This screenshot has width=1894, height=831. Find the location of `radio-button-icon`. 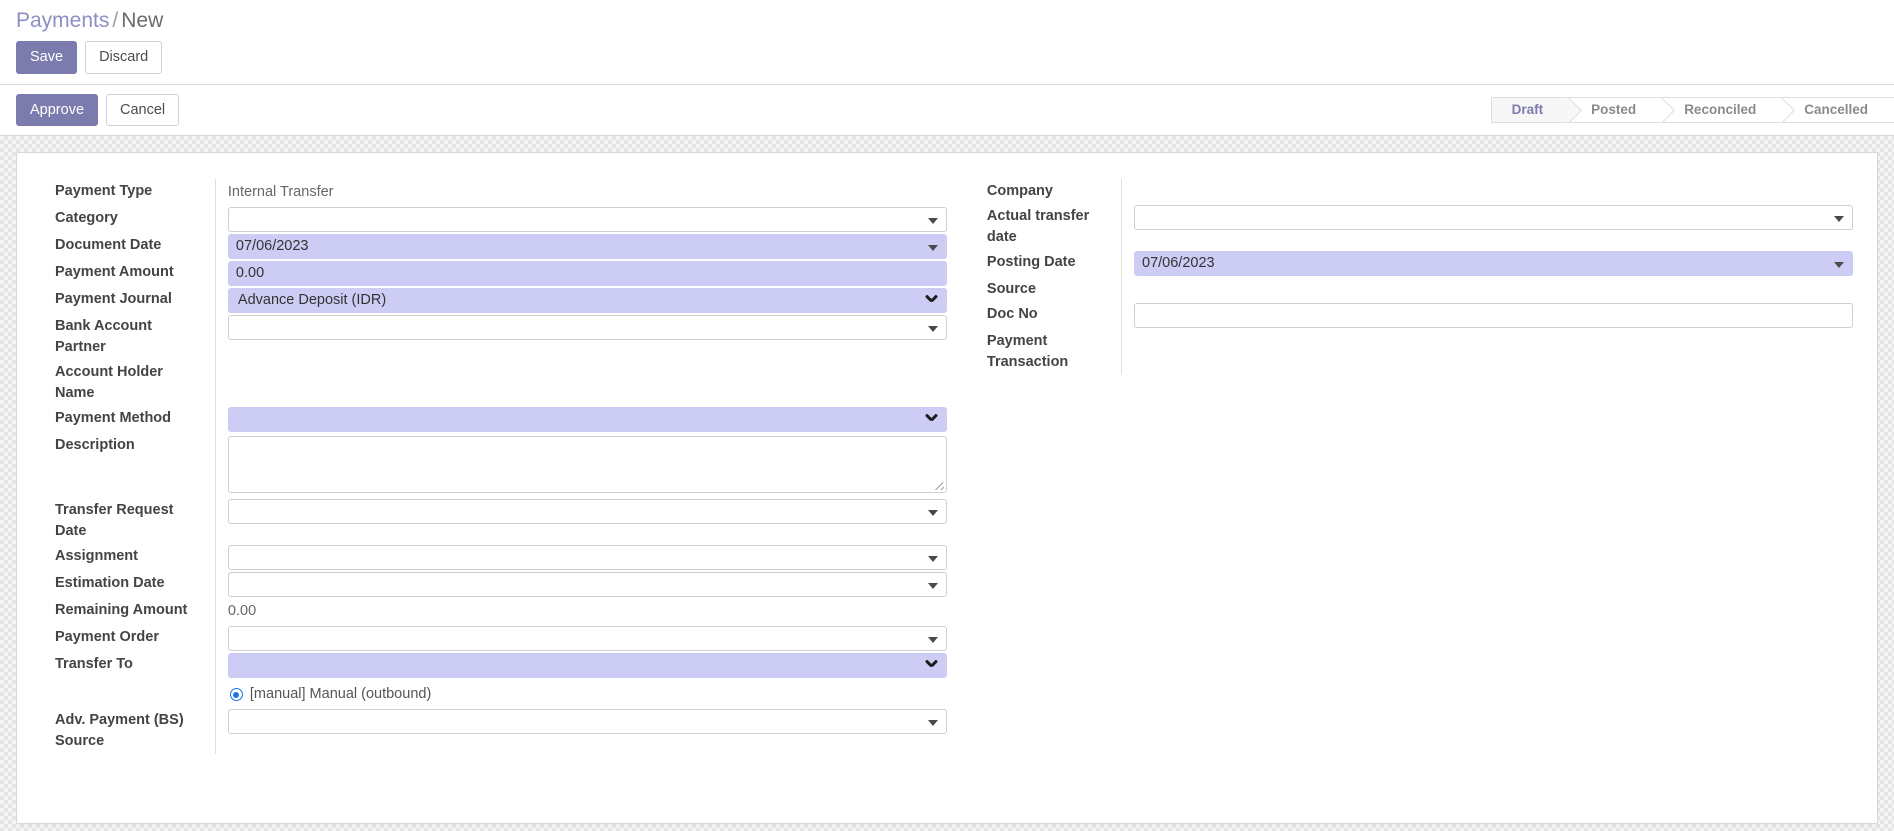

radio-button-icon is located at coordinates (236, 694).